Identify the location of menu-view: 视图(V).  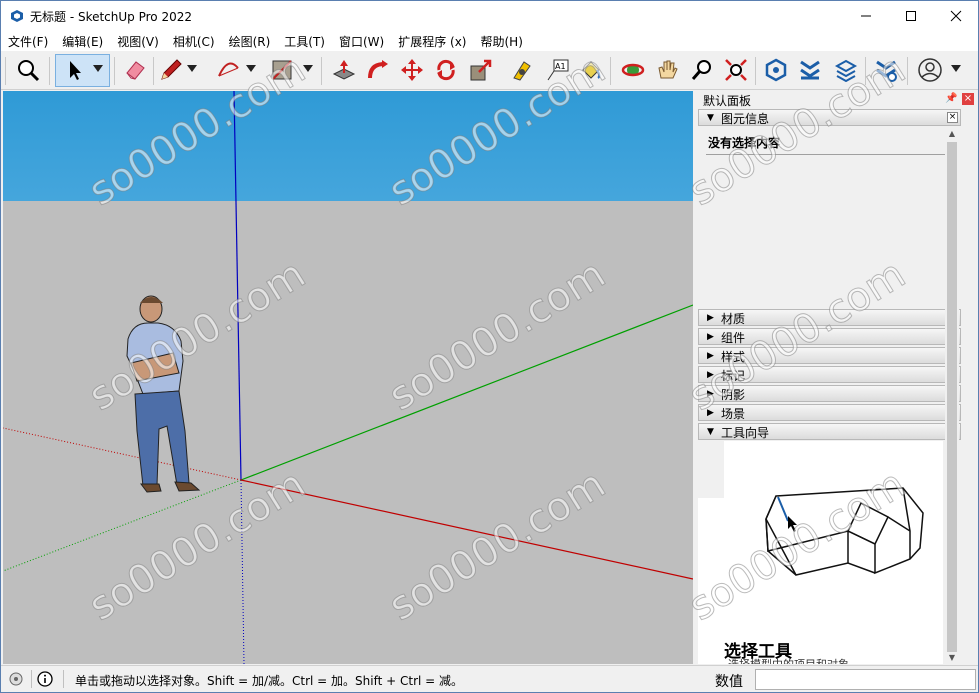
(138, 41).